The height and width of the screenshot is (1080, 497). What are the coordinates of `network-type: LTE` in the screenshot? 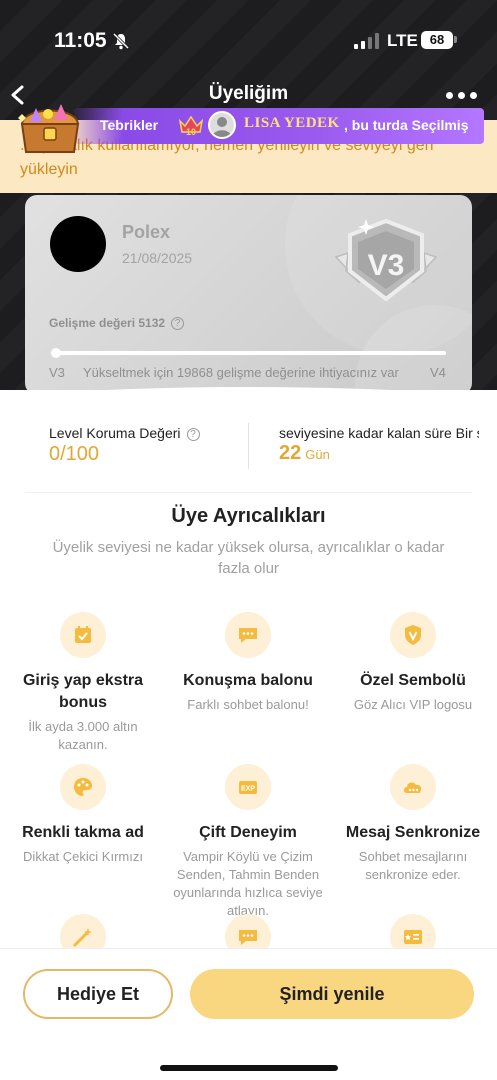 It's located at (402, 40).